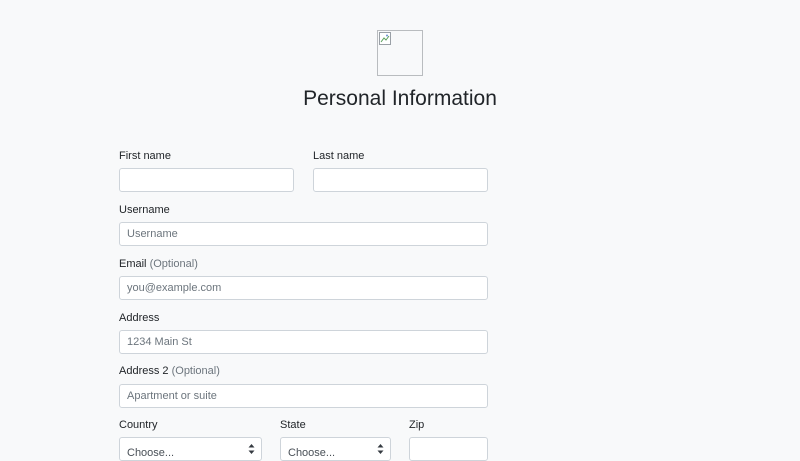  What do you see at coordinates (385, 38) in the screenshot?
I see `broken-image-icon` at bounding box center [385, 38].